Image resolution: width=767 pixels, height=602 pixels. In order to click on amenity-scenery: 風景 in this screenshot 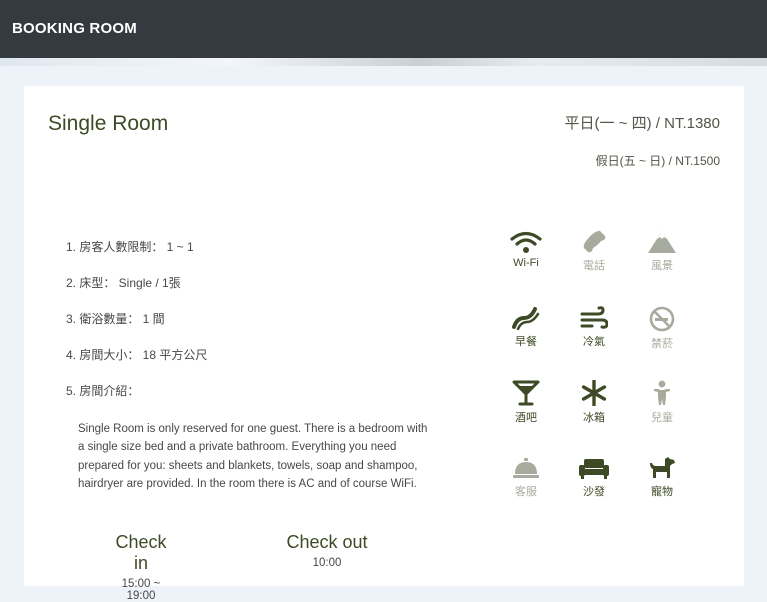, I will do `click(662, 251)`.